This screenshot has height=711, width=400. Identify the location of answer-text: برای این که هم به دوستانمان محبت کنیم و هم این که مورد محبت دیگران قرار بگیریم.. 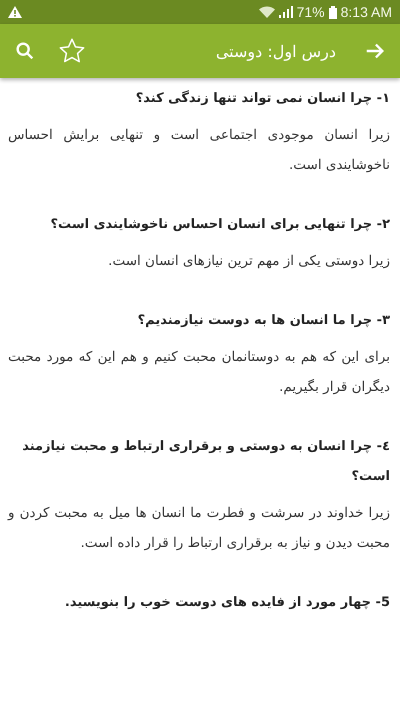
(199, 372).